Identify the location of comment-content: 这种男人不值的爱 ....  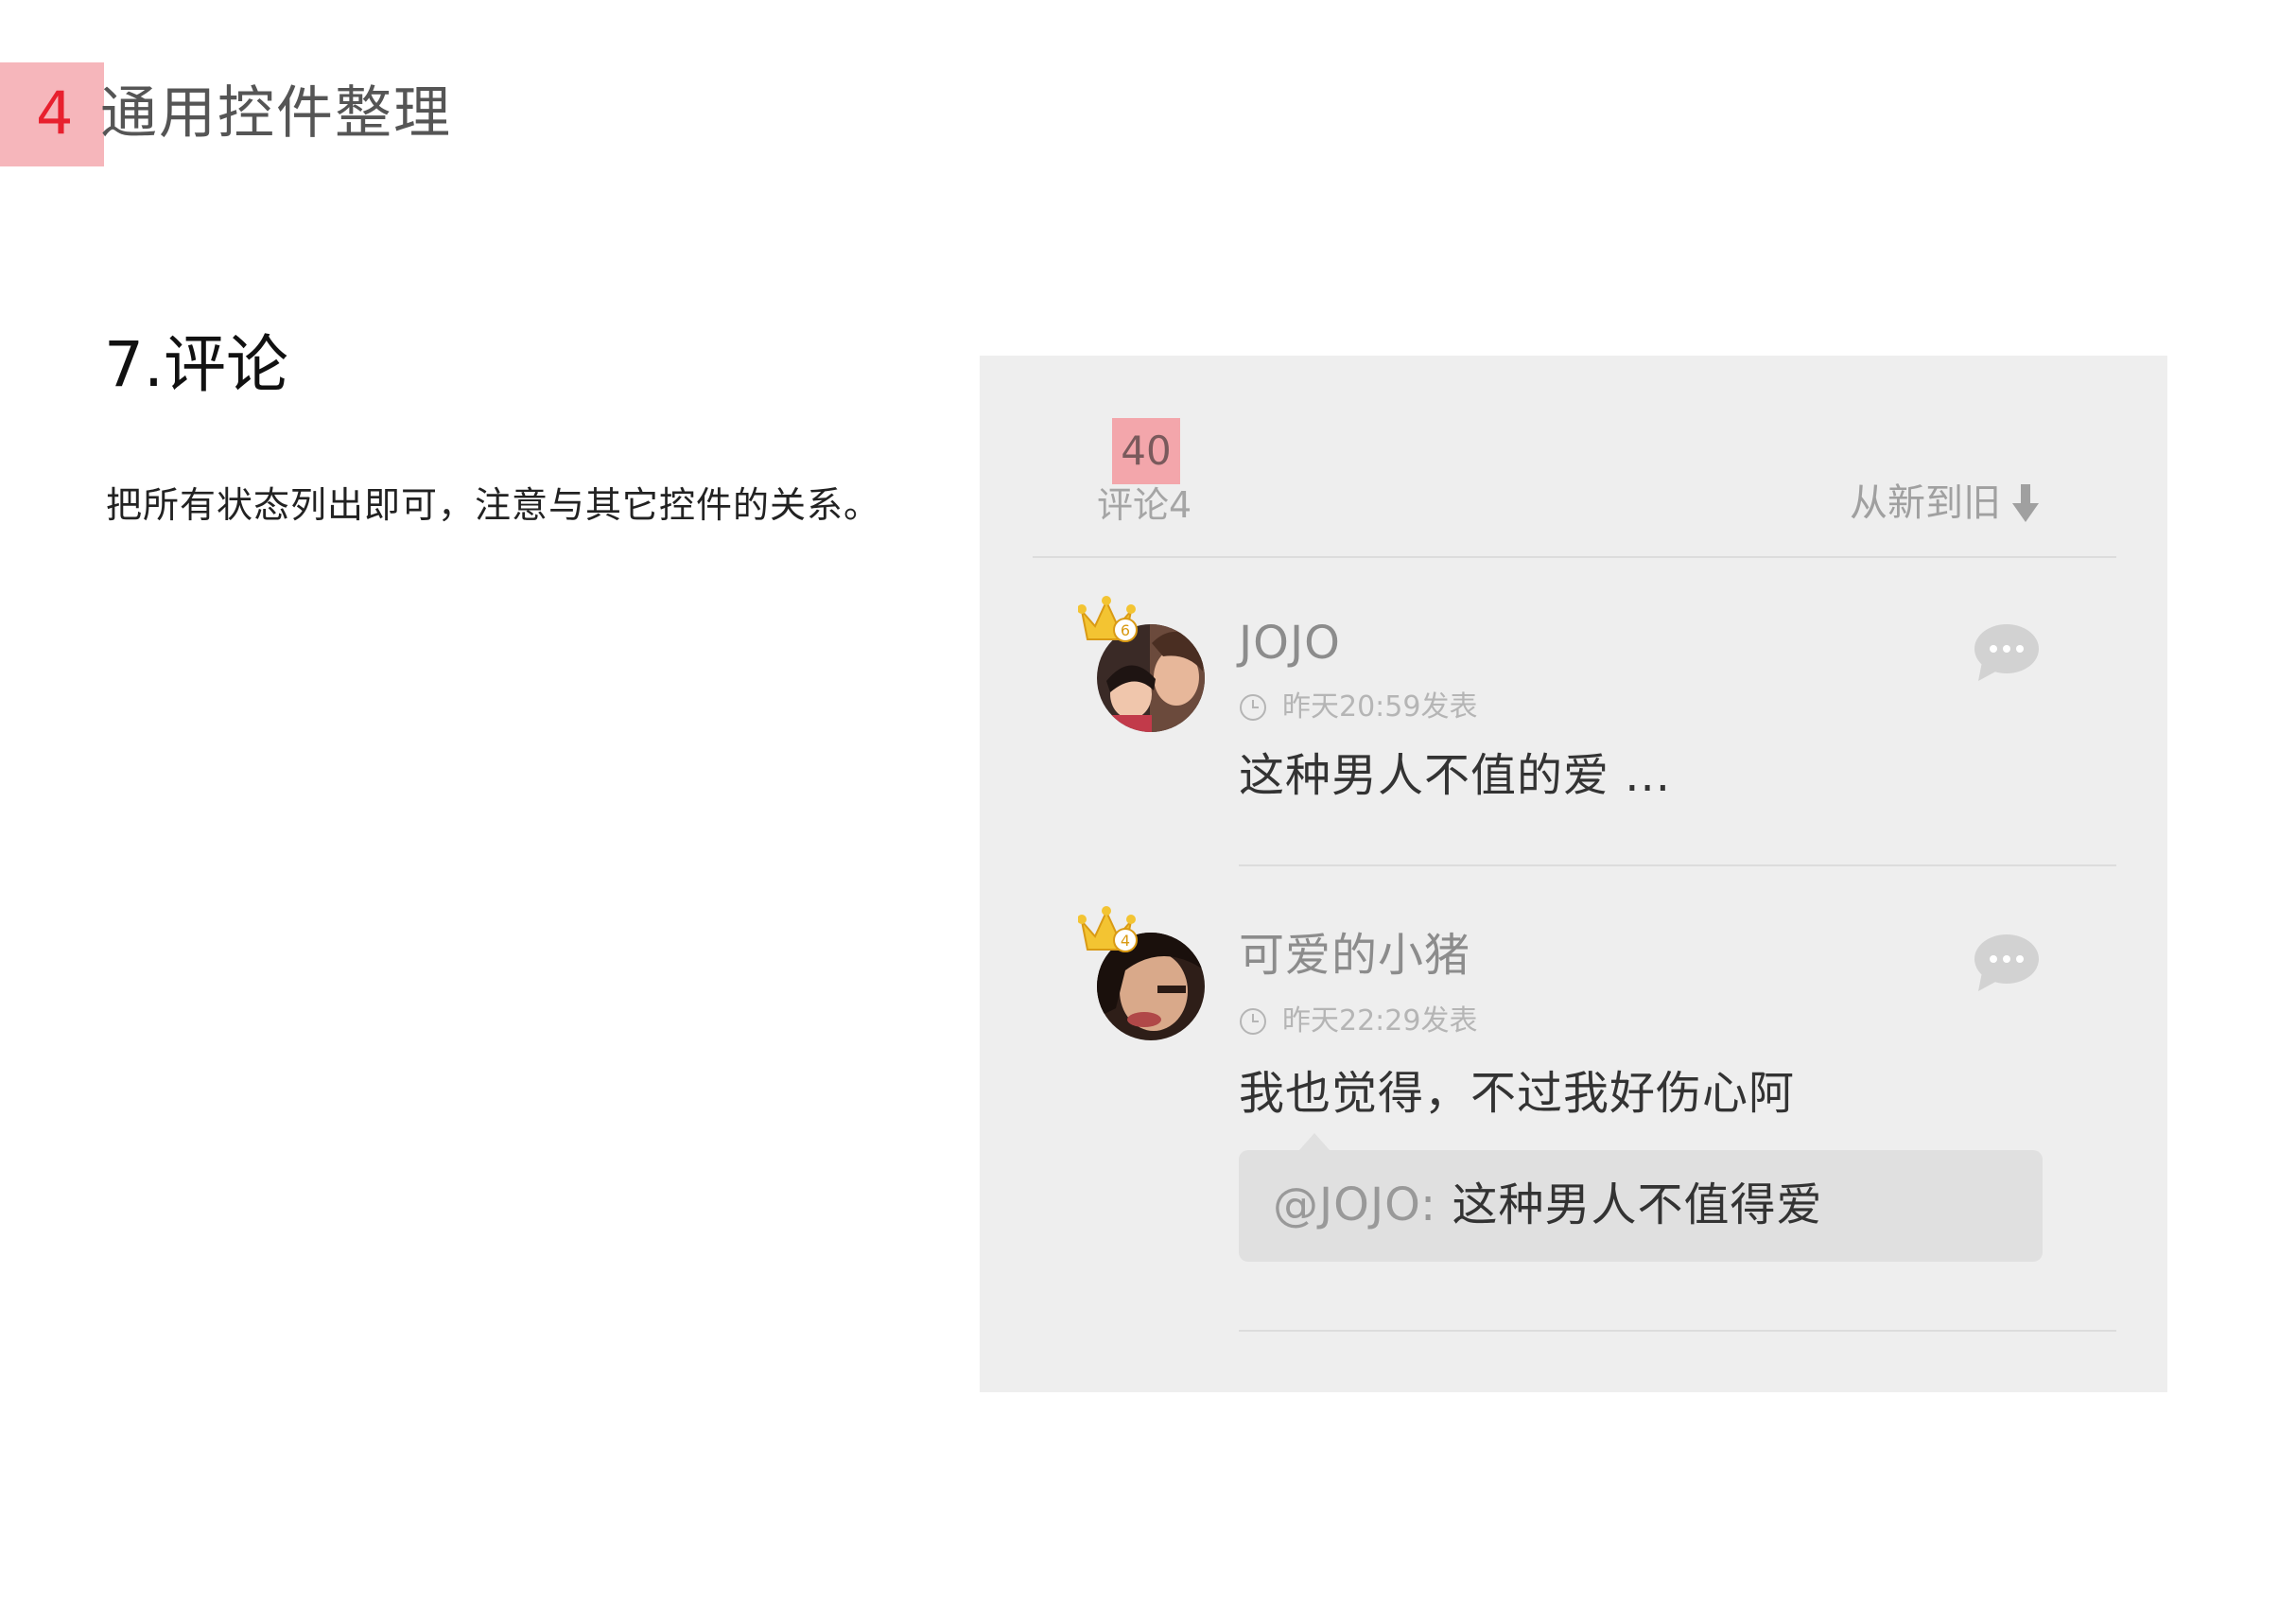
(1456, 776).